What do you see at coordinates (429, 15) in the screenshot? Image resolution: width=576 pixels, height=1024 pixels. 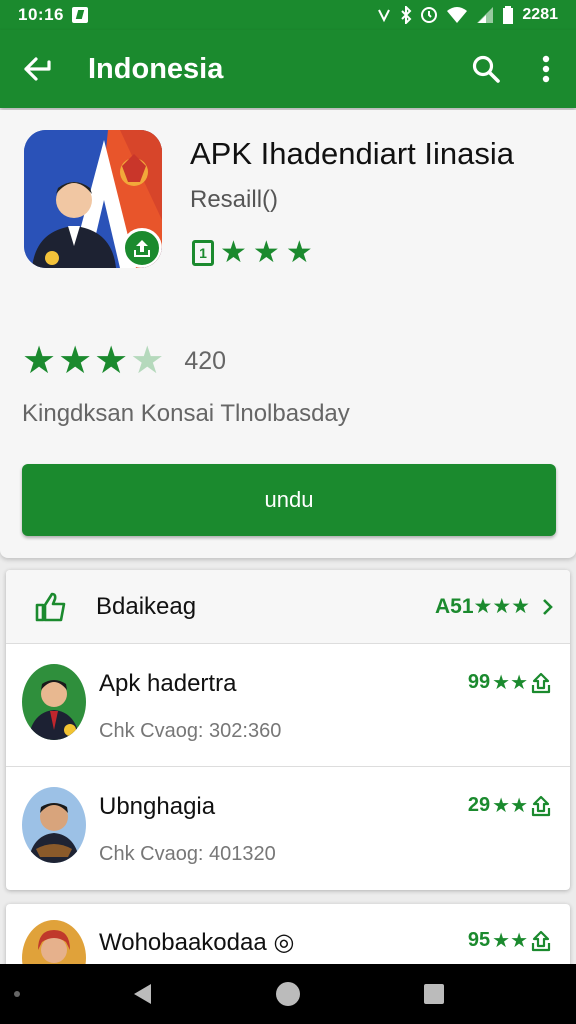 I see `alarm-icon` at bounding box center [429, 15].